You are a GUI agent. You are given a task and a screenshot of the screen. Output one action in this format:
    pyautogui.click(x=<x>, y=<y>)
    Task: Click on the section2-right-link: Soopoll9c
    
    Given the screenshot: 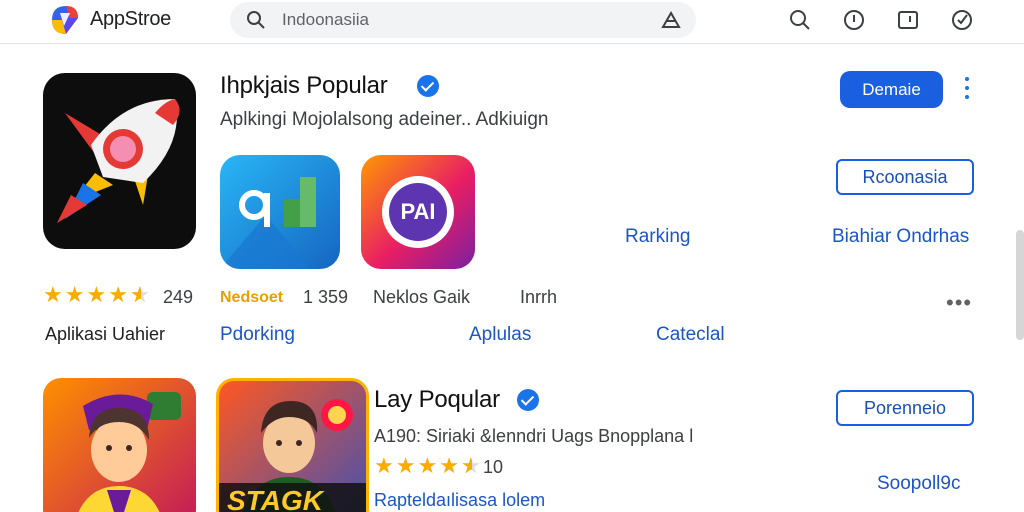 What is the action you would take?
    pyautogui.click(x=918, y=484)
    